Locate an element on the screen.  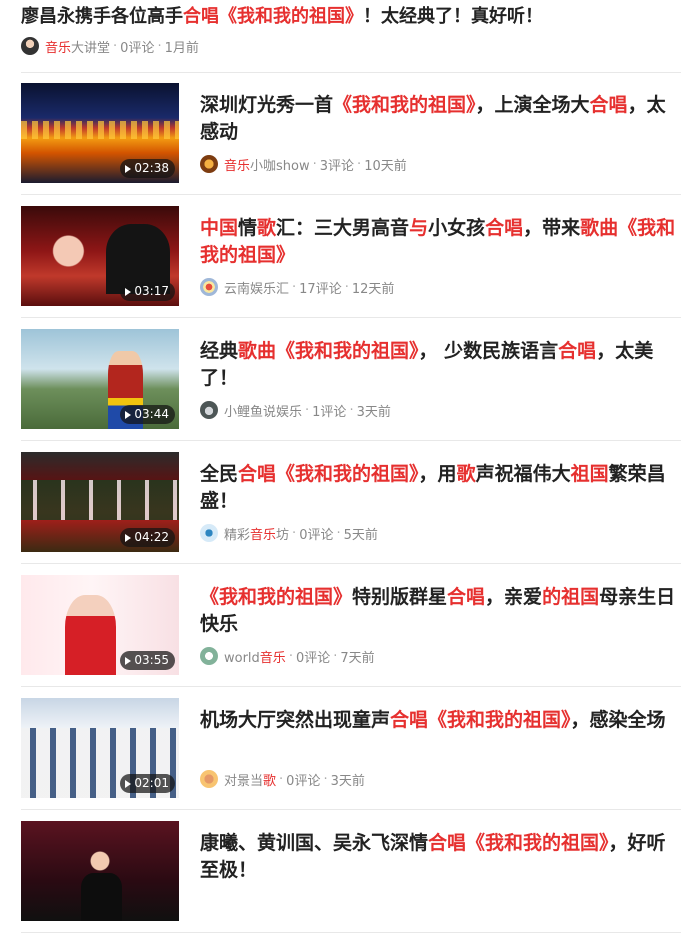
source-segment: 小咖show is located at coordinates (280, 166).